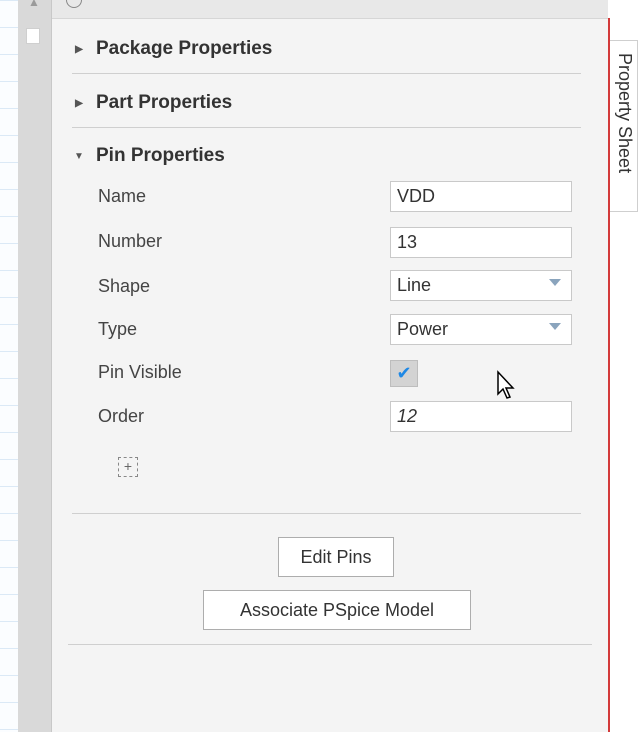 The width and height of the screenshot is (638, 732). Describe the element at coordinates (121, 416) in the screenshot. I see `label-order: Order` at that location.